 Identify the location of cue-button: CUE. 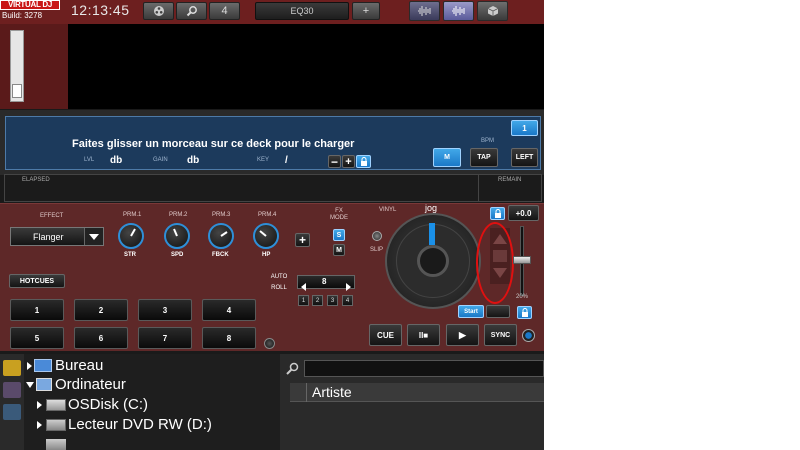
(385, 335).